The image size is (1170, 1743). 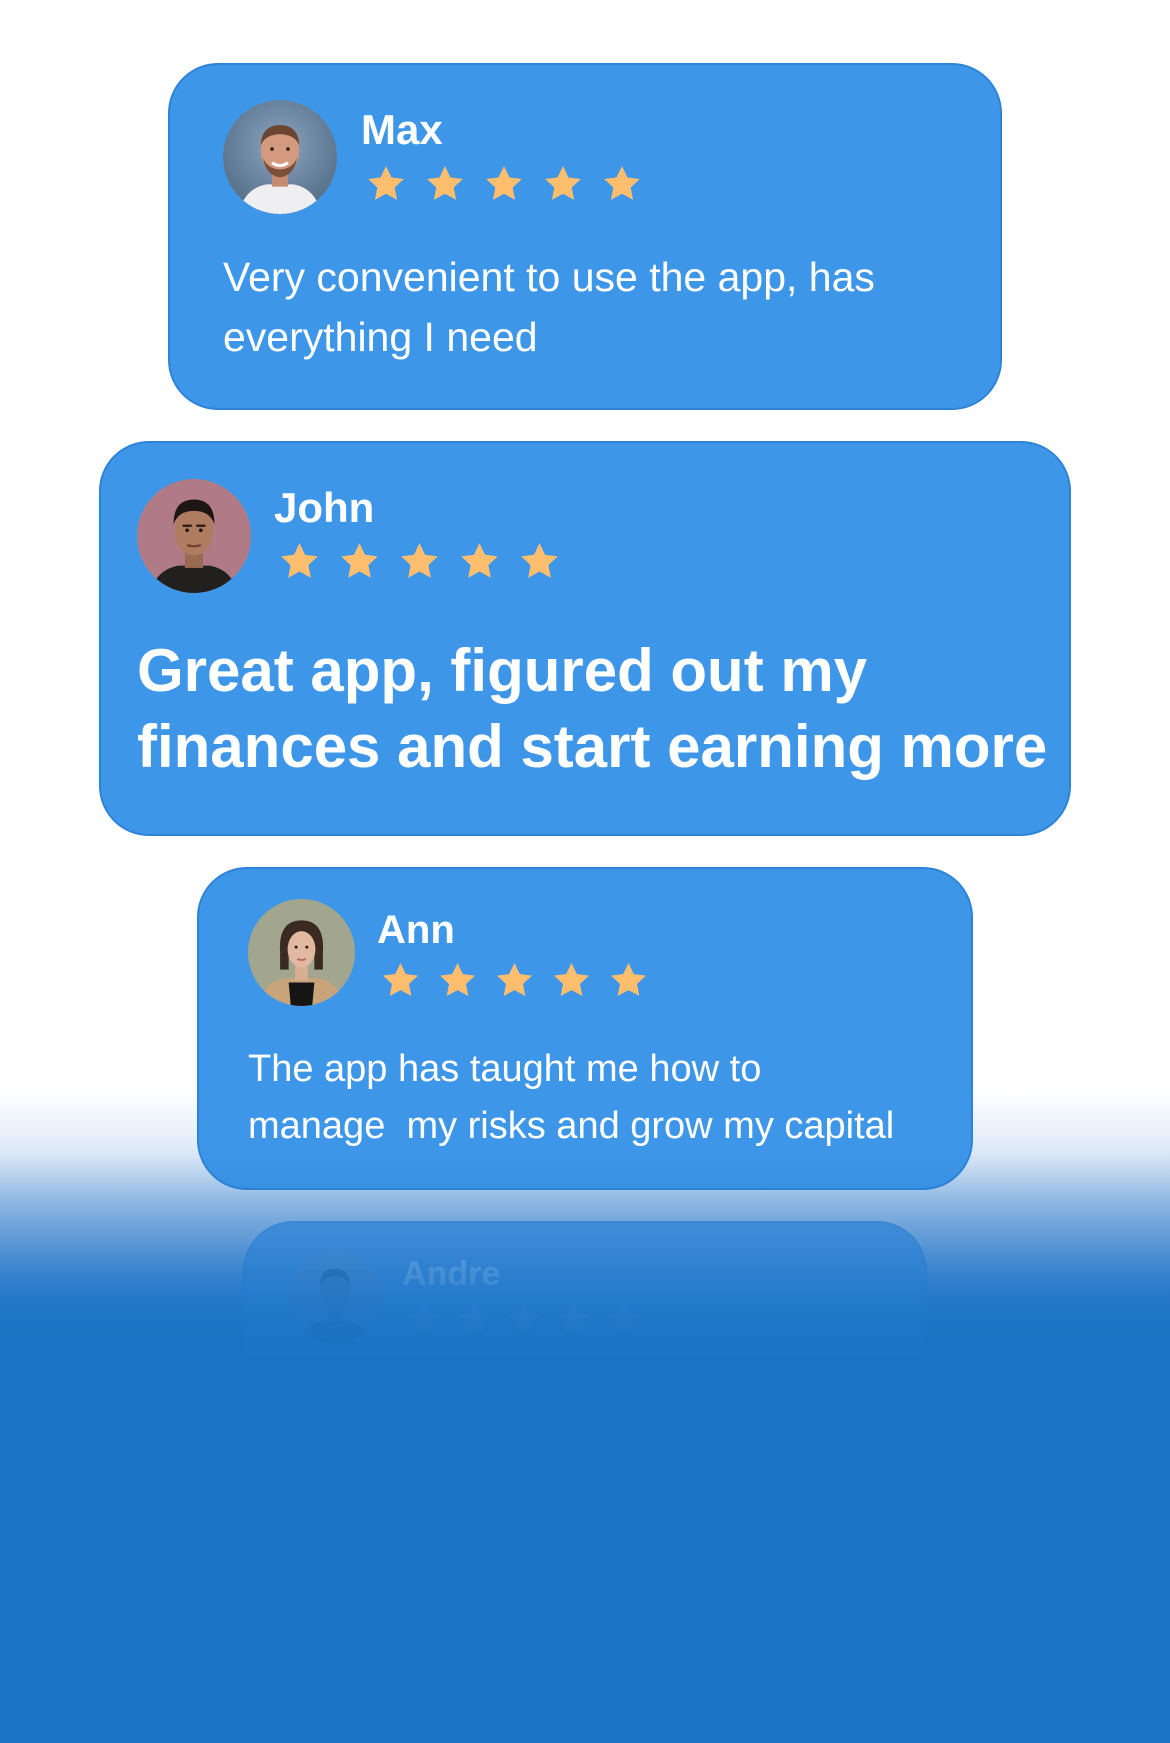 What do you see at coordinates (549, 277) in the screenshot?
I see `review-text-line: Very convenient to use the app, has` at bounding box center [549, 277].